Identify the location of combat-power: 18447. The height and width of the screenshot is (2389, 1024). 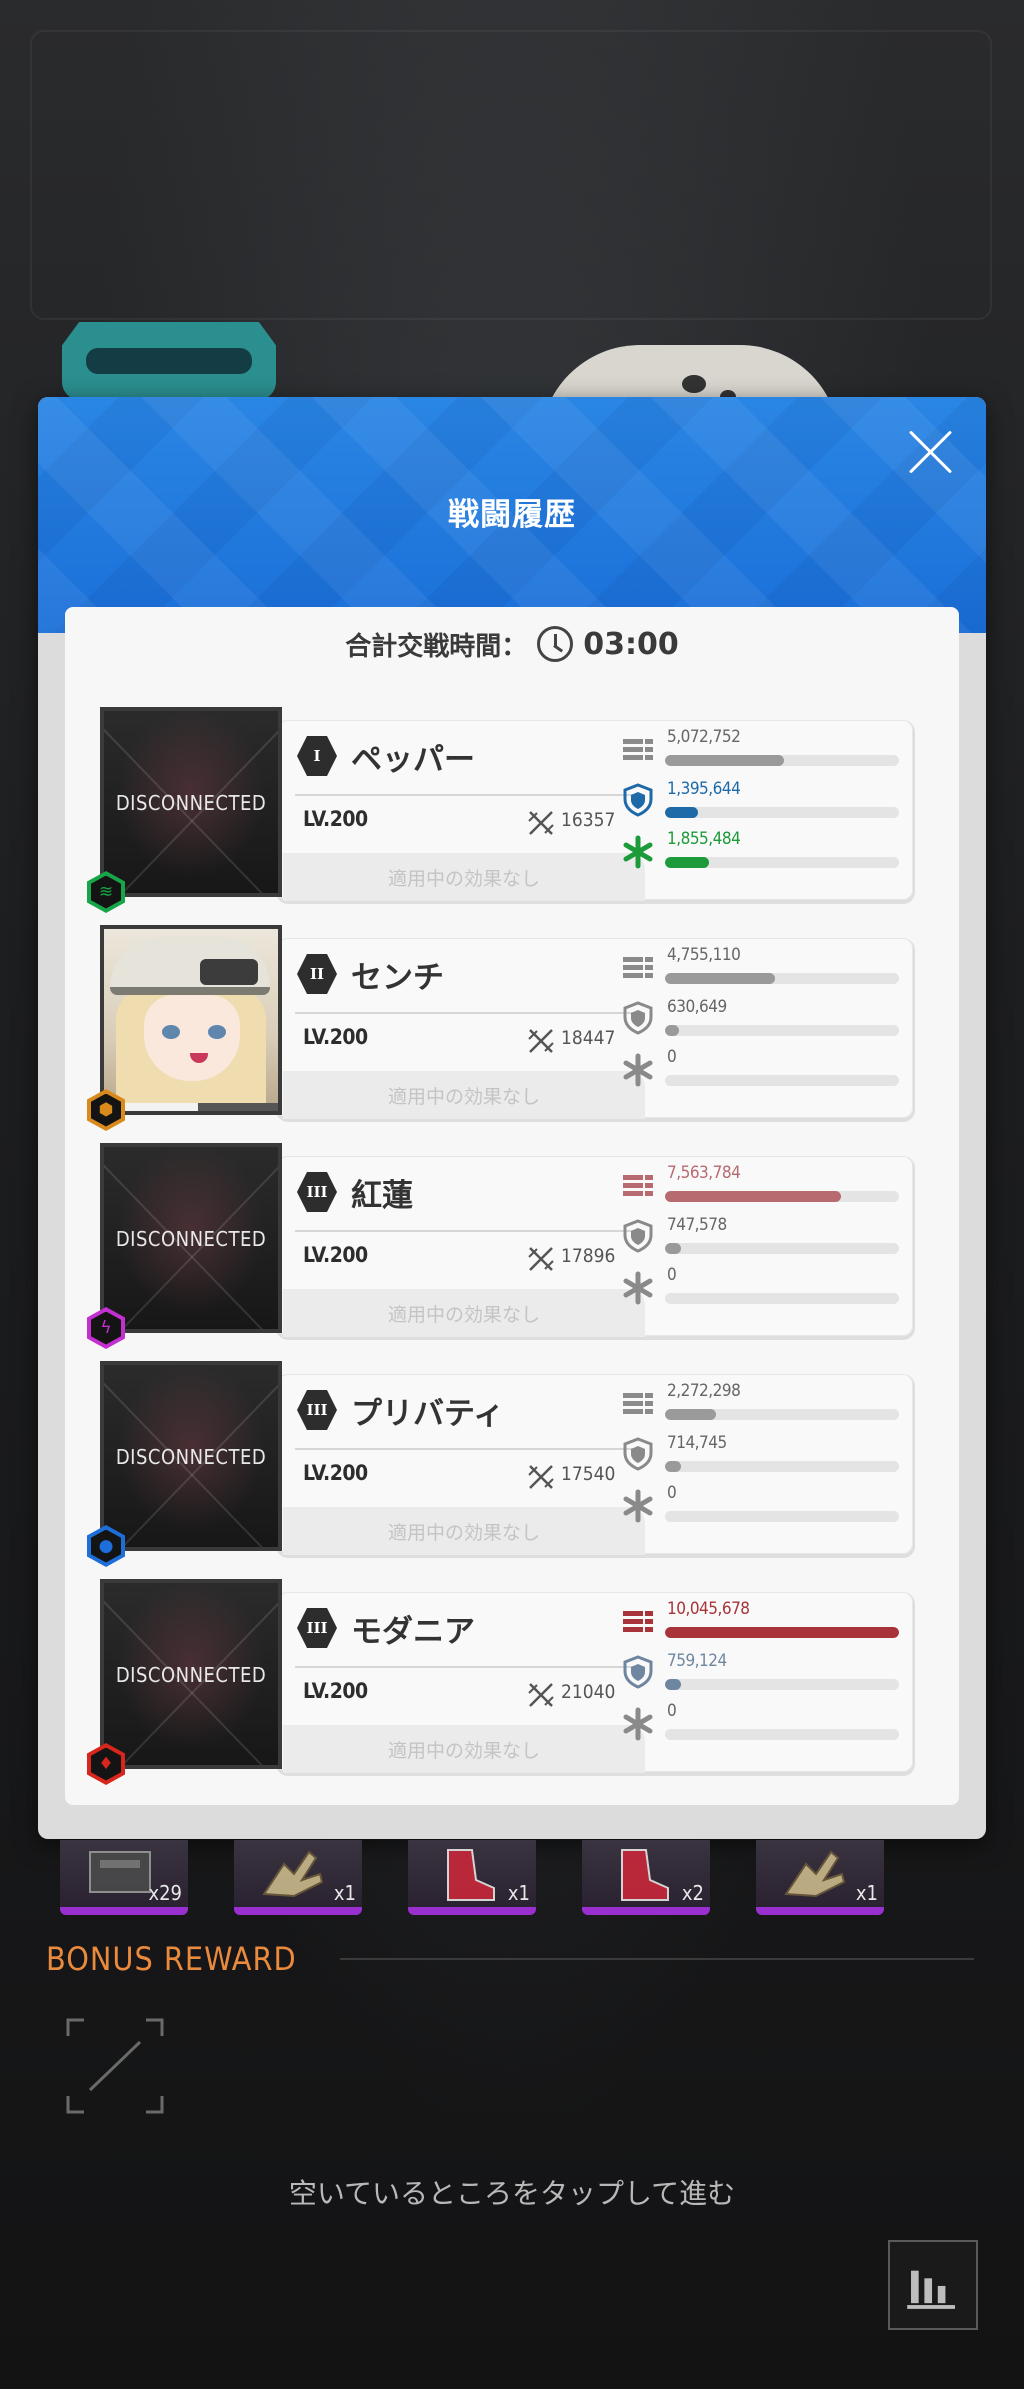
(588, 1038).